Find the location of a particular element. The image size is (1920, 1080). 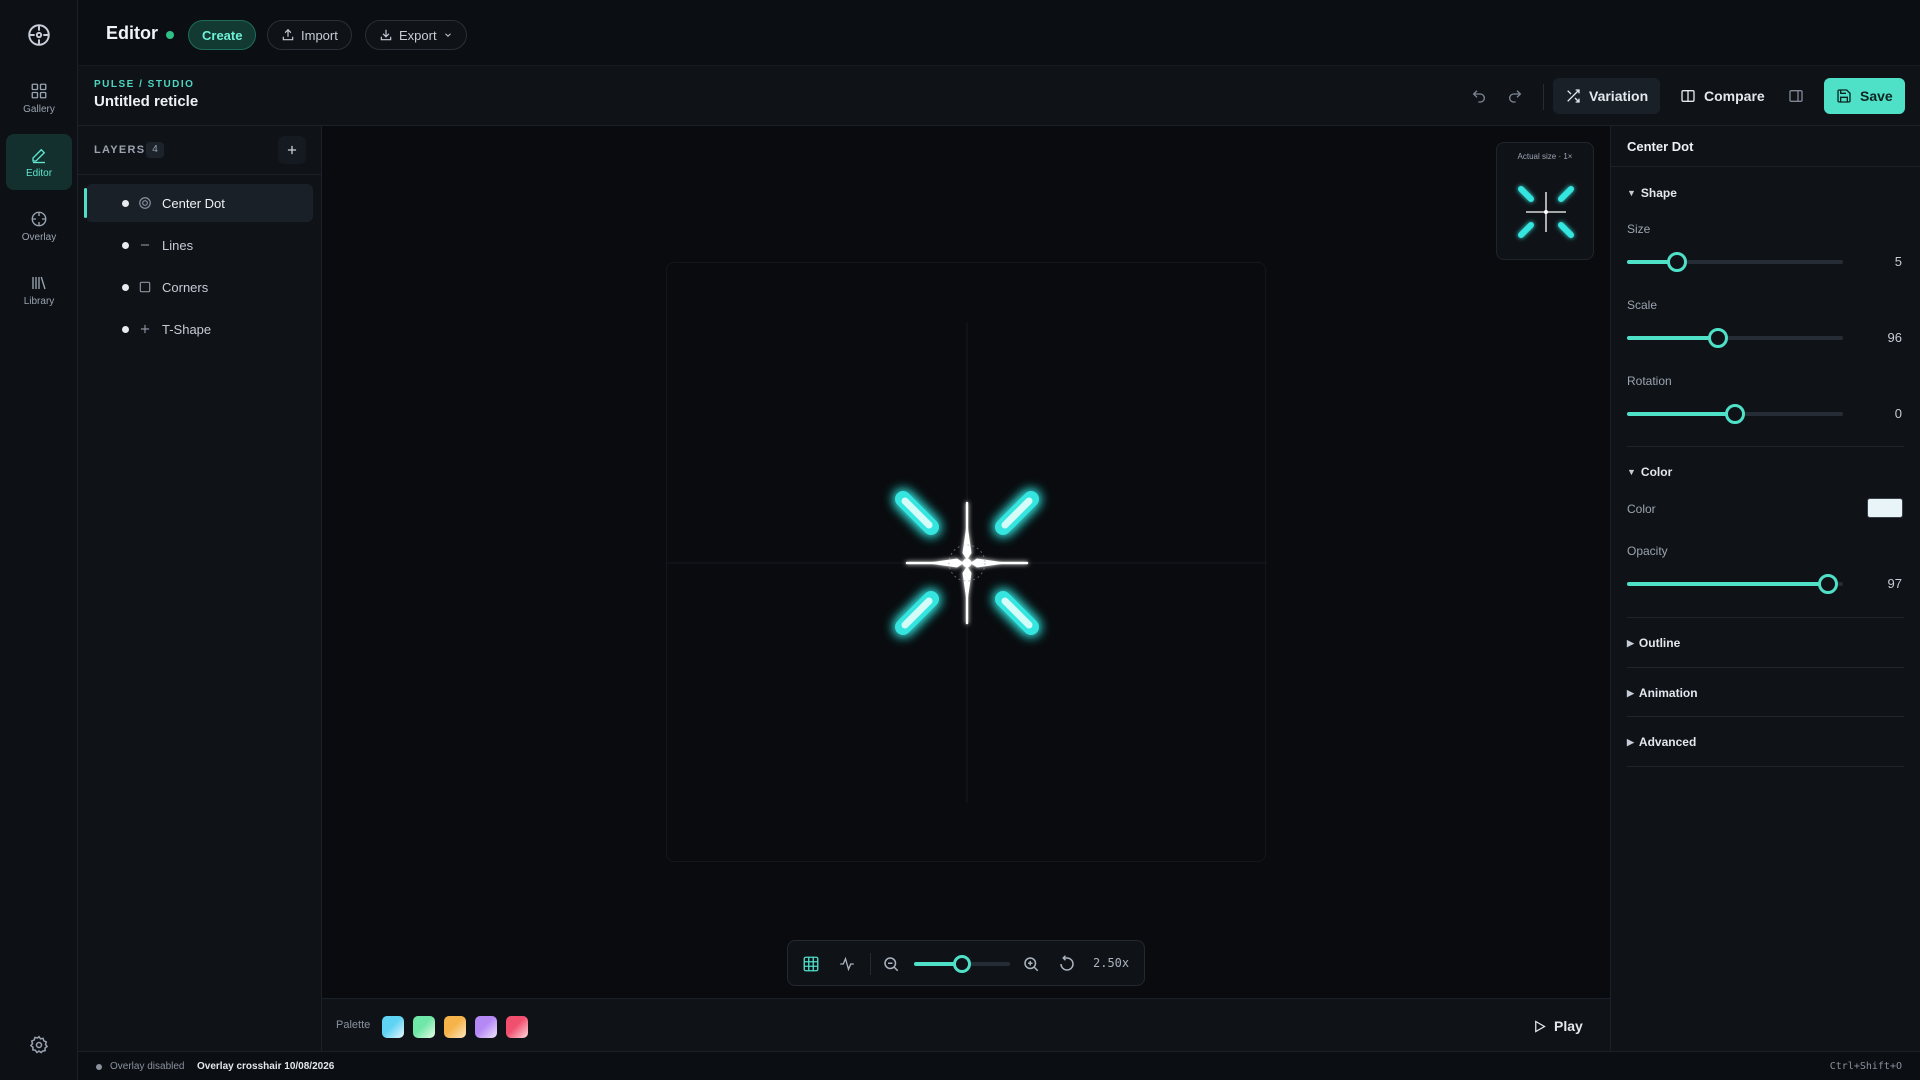

canvas-toolbar: 2.50x is located at coordinates (966, 963).